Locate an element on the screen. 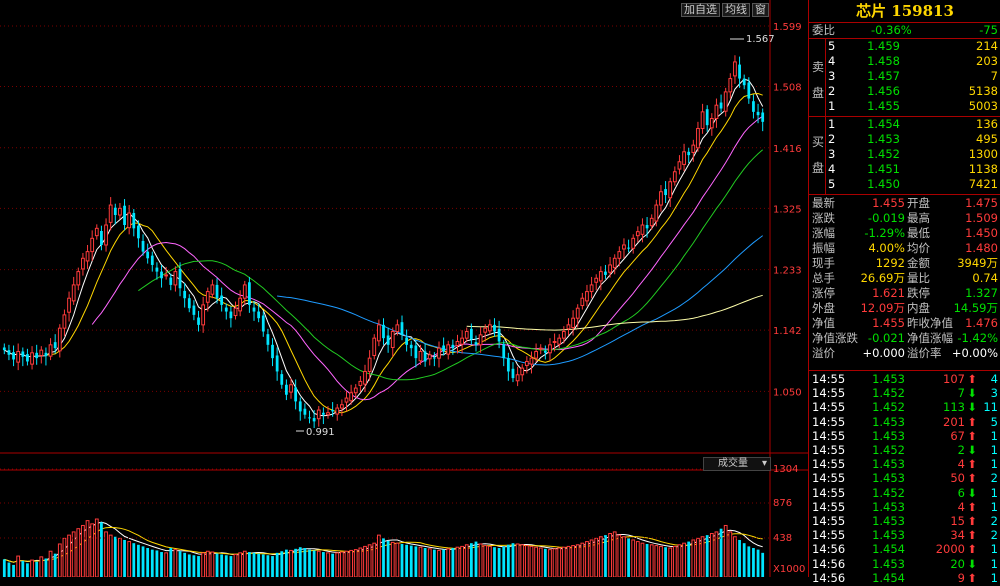 The height and width of the screenshot is (586, 1000). volume-indicator-menu: 成交量 ▾ is located at coordinates (737, 464).